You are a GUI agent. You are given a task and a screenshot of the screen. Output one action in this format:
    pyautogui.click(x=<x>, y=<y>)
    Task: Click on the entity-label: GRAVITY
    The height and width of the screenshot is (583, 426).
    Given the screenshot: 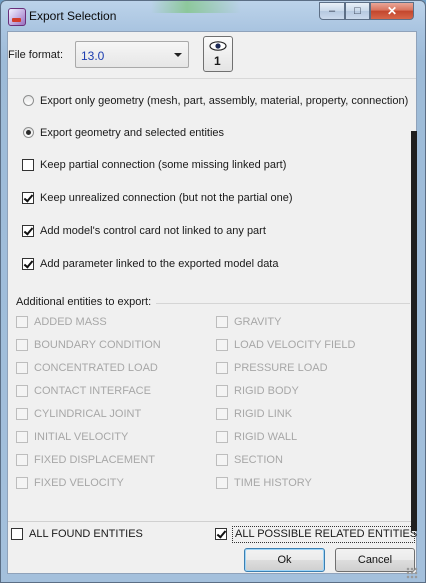 What is the action you would take?
    pyautogui.click(x=258, y=322)
    